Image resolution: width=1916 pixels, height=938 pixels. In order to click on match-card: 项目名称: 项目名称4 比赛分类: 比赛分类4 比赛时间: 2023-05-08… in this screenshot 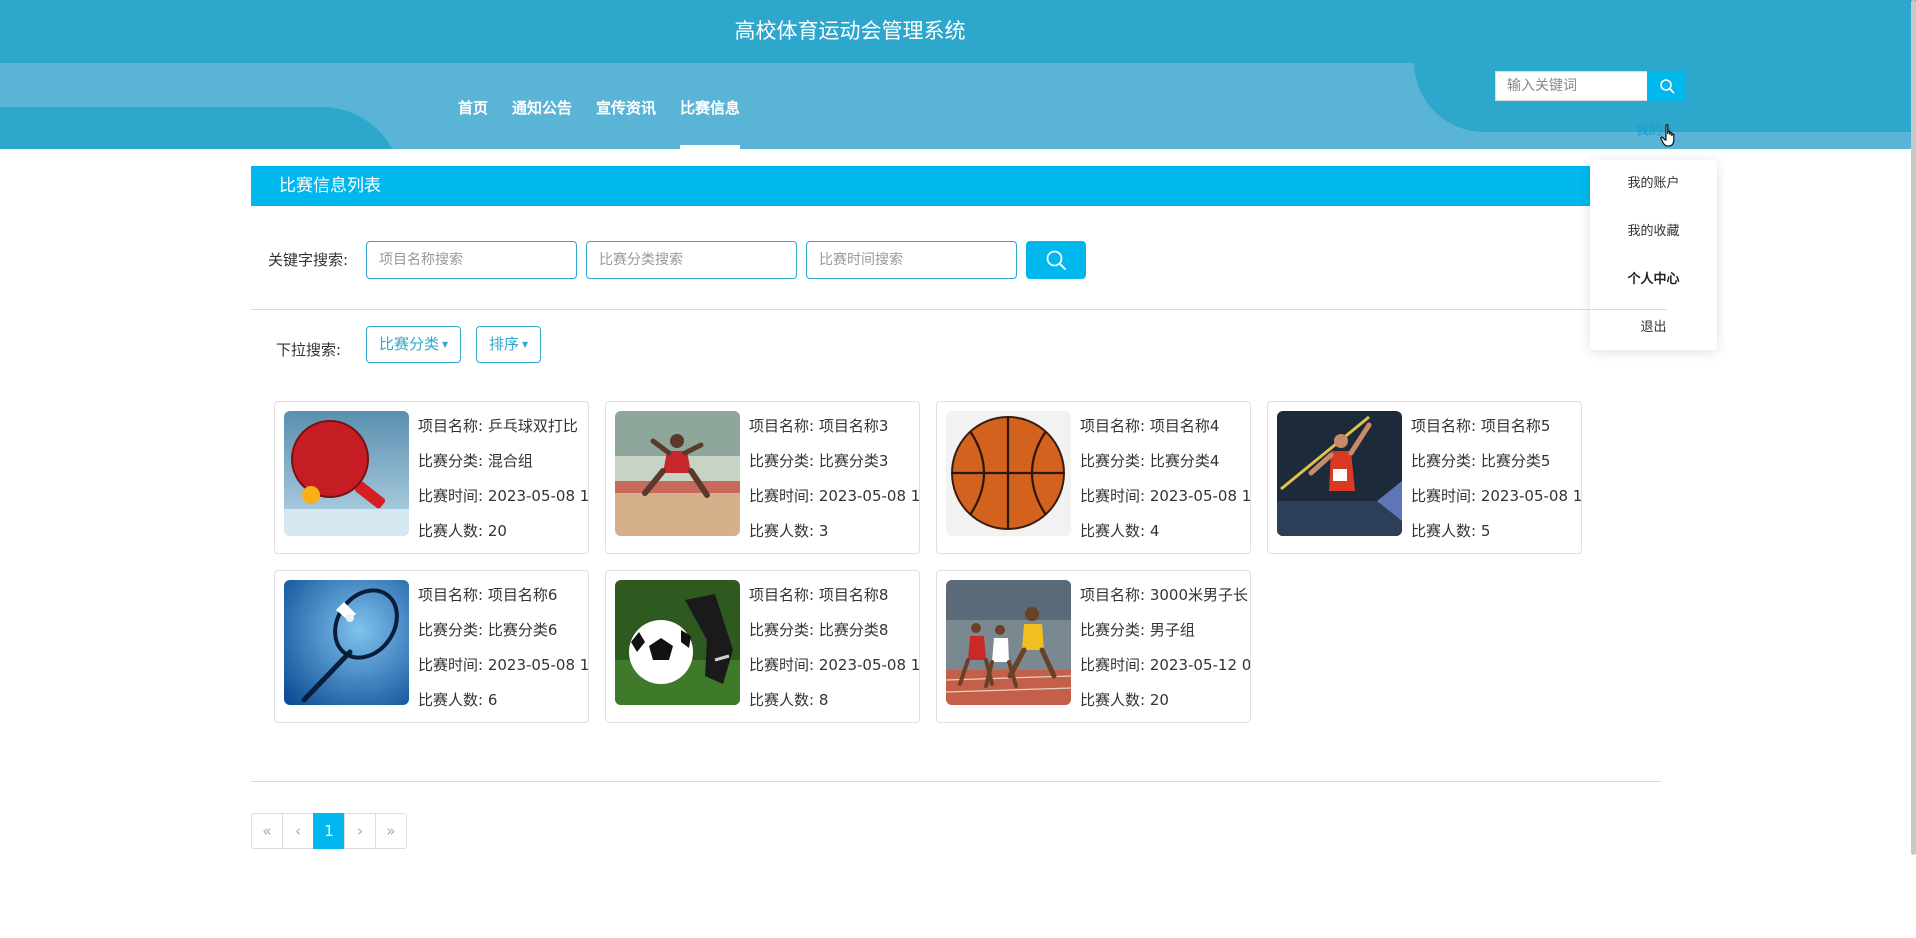, I will do `click(1093, 477)`.